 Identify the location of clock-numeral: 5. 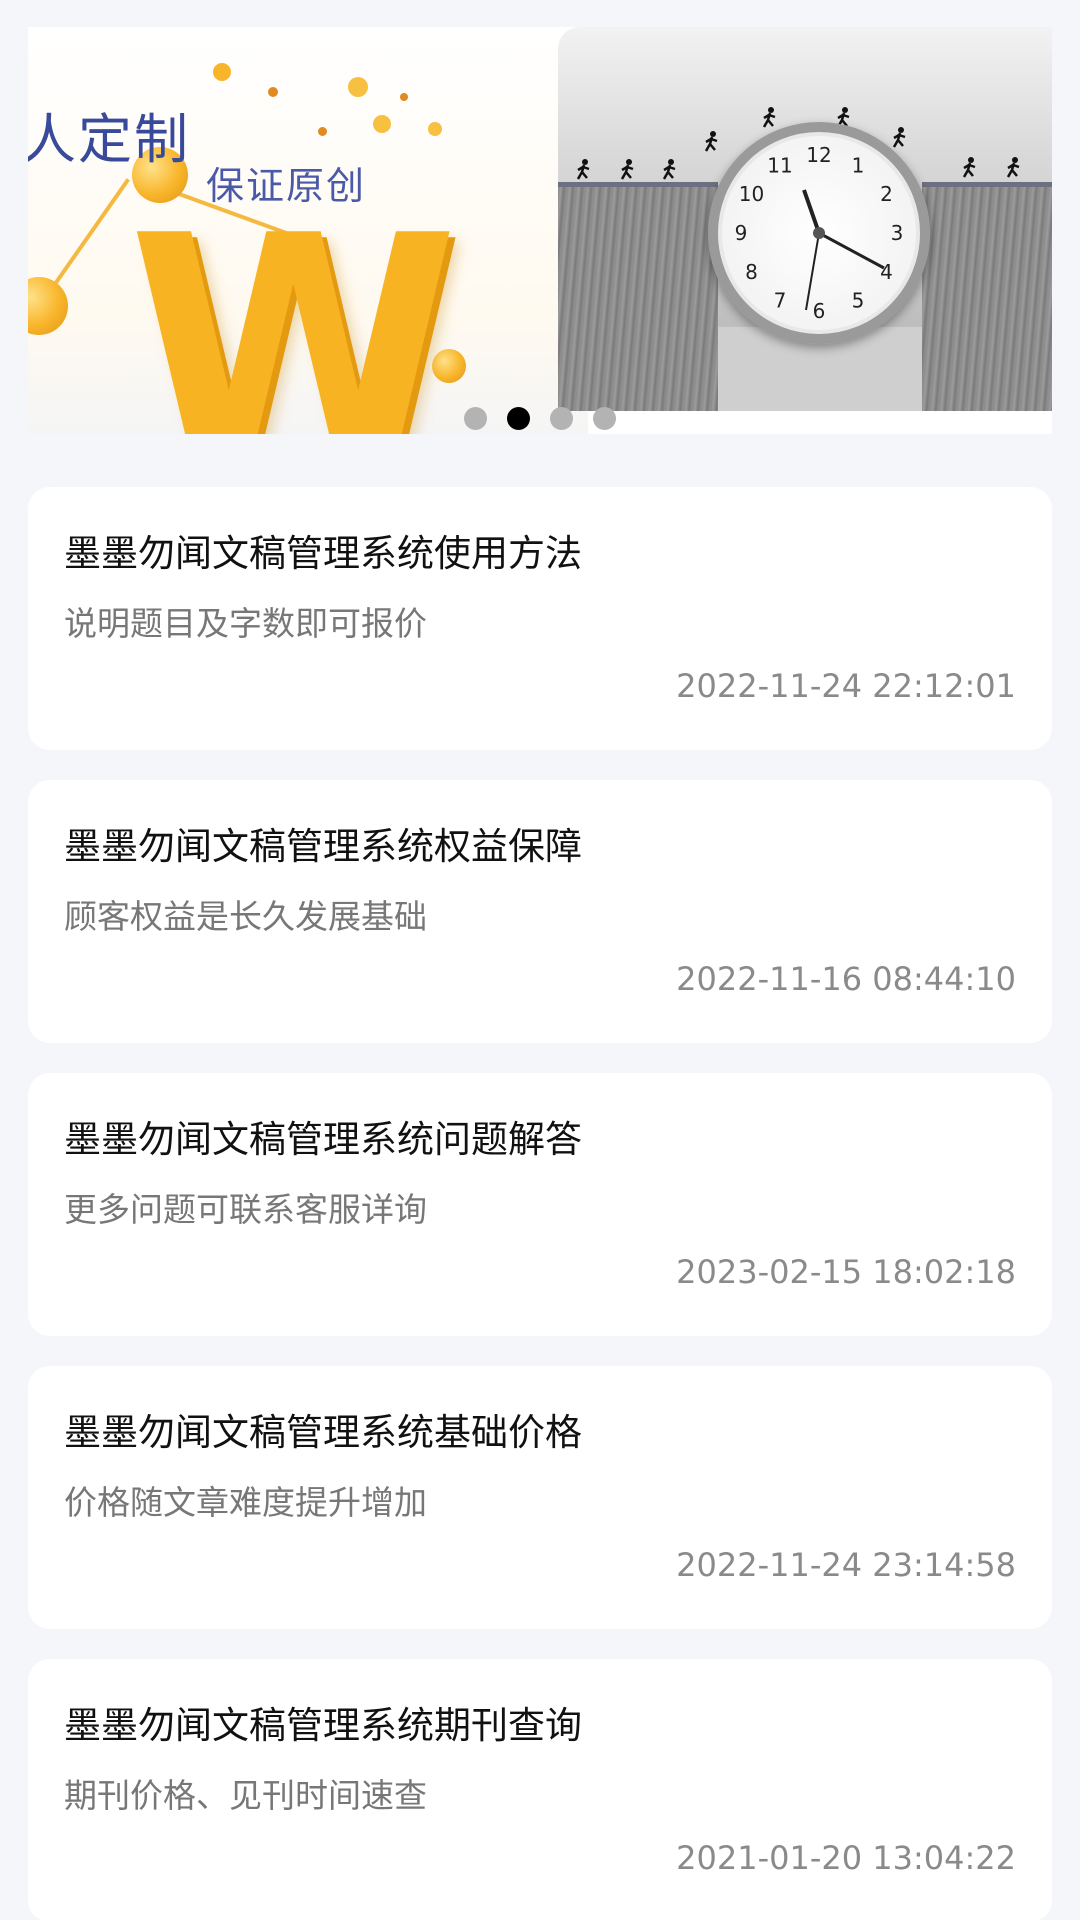
(858, 301).